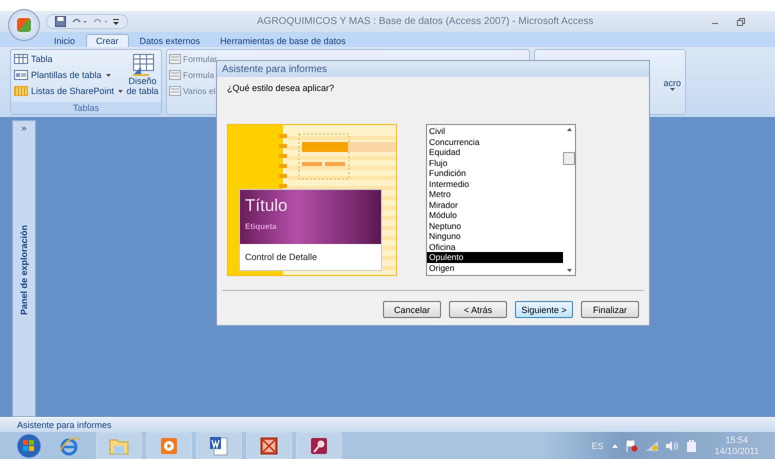 The image size is (775, 459). I want to click on preview-detail: Control de Detalle, so click(281, 257).